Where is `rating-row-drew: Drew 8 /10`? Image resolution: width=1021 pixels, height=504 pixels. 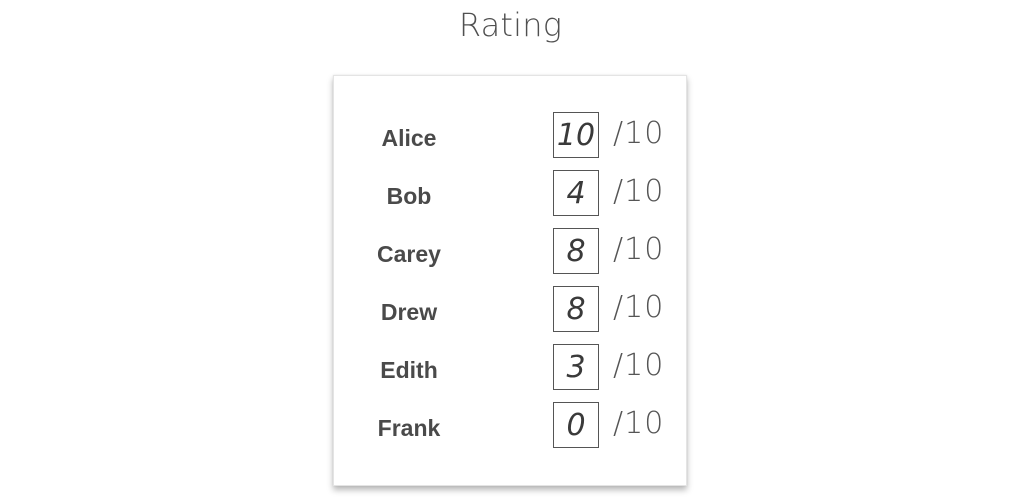 rating-row-drew: Drew 8 /10 is located at coordinates (510, 315).